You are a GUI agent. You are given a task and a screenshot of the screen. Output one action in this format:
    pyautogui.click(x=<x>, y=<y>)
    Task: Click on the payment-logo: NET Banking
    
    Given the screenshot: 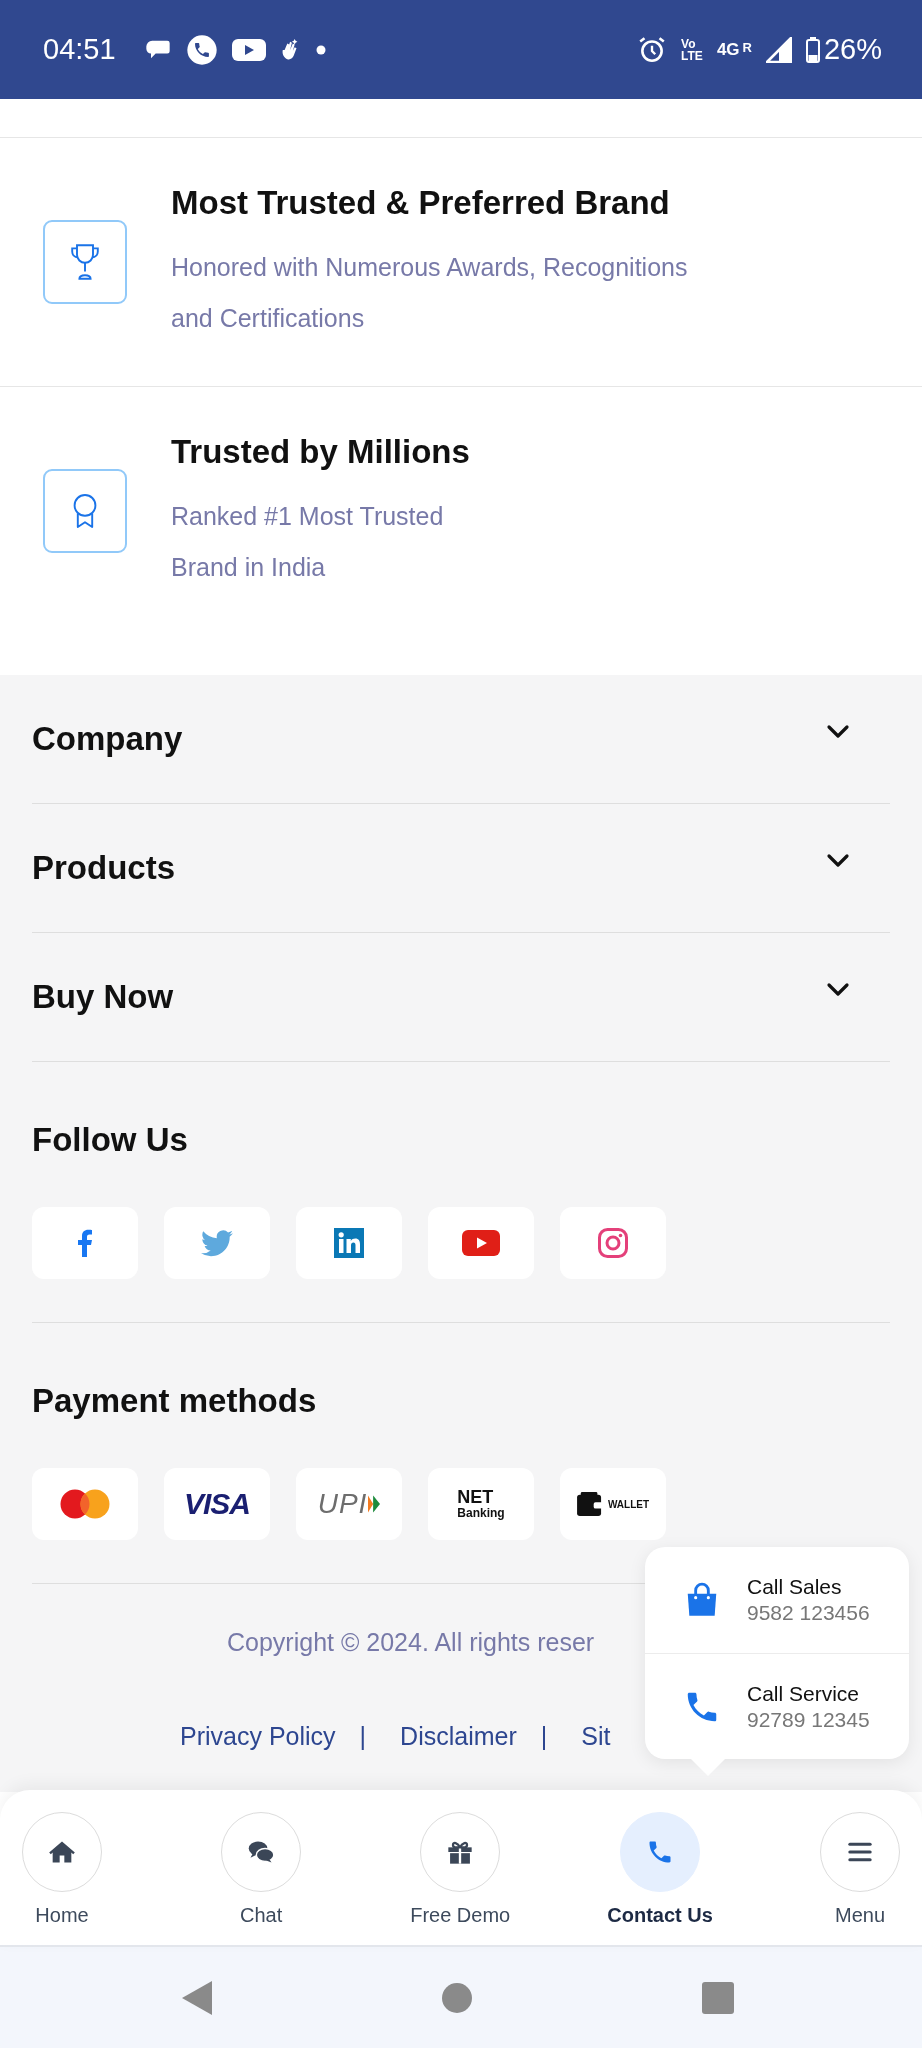 What is the action you would take?
    pyautogui.click(x=481, y=1504)
    